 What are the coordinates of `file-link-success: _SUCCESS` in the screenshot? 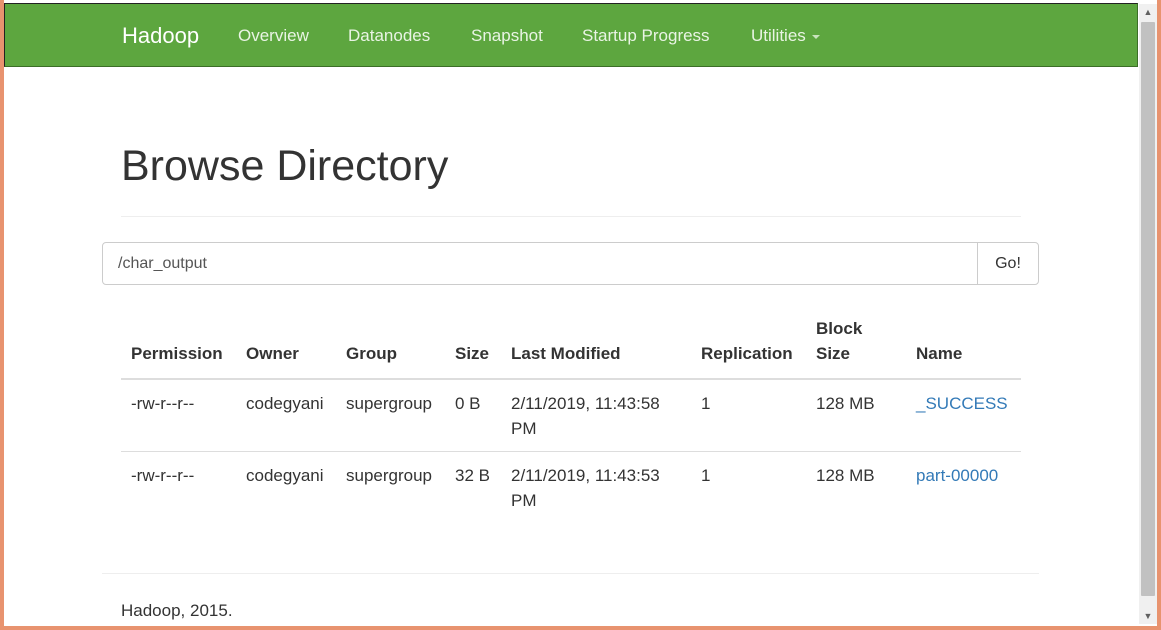 It's located at (962, 403).